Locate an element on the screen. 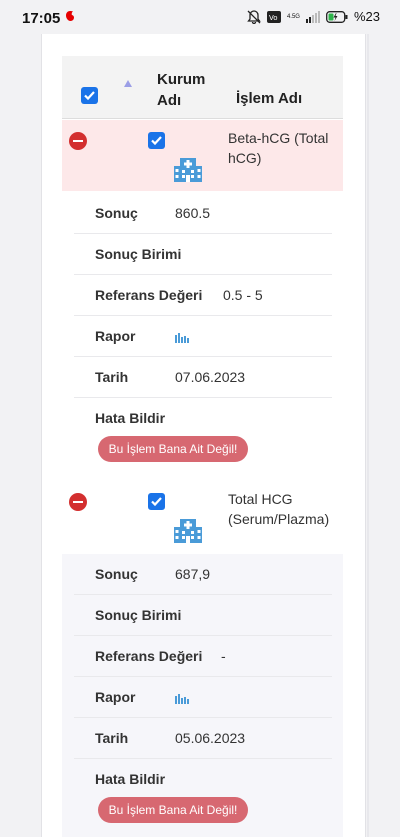  detail-value-referans: 0.5 - 5 is located at coordinates (243, 295).